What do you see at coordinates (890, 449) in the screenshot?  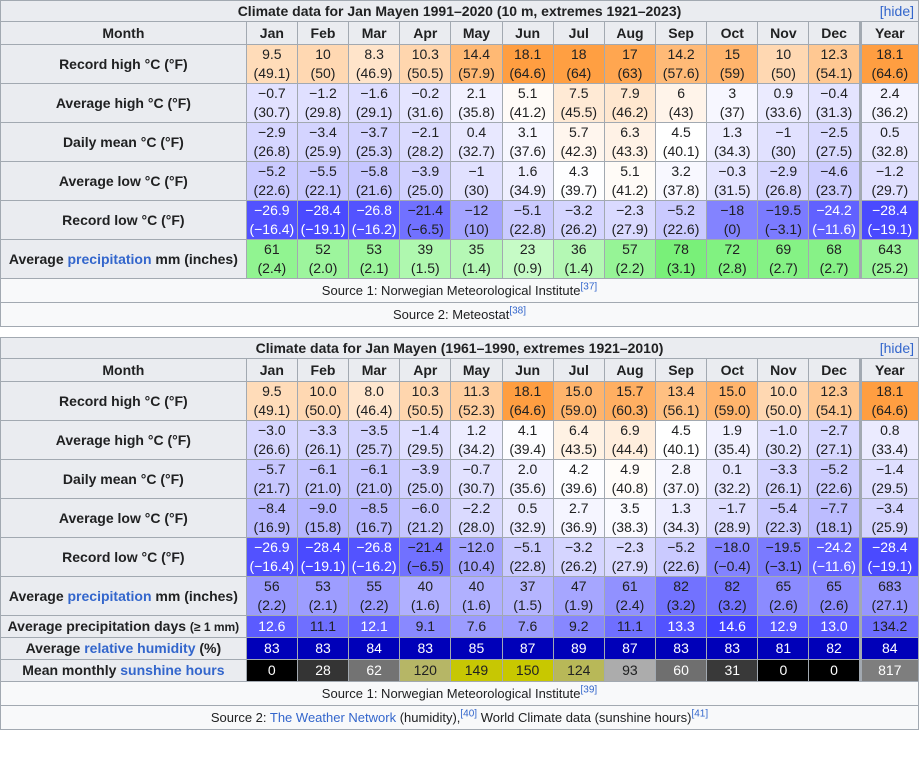 I see `value-secondary: (33.4)` at bounding box center [890, 449].